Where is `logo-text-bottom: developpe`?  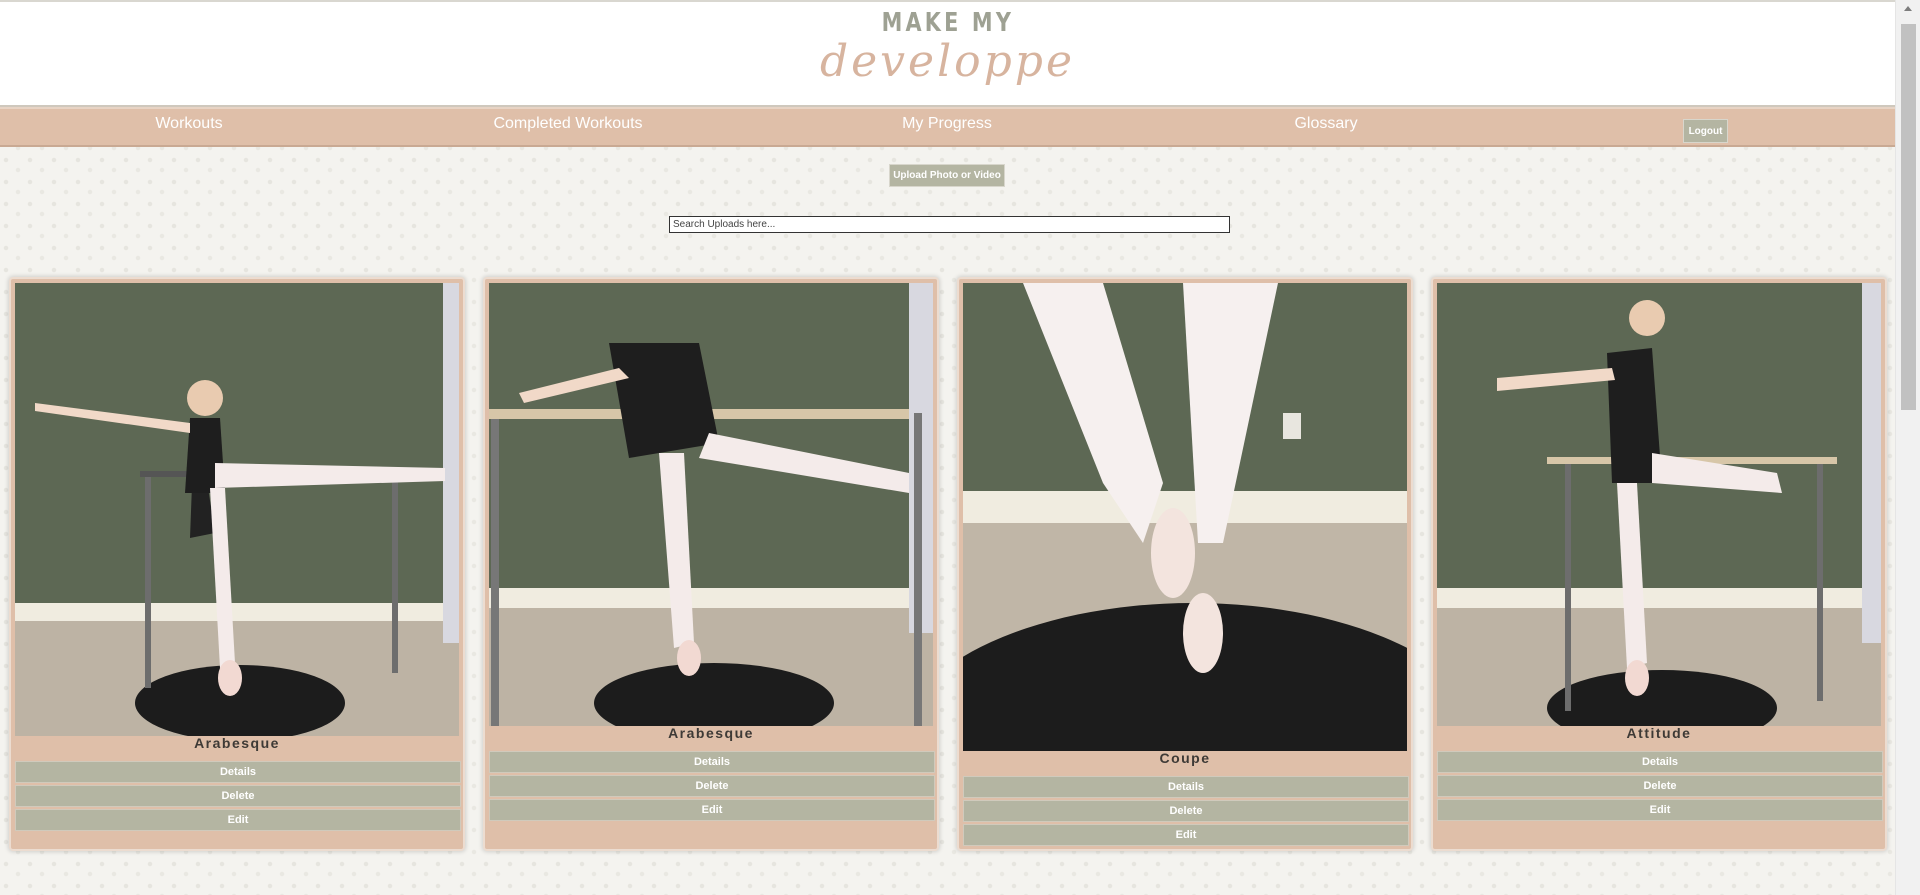 logo-text-bottom: developpe is located at coordinates (947, 61).